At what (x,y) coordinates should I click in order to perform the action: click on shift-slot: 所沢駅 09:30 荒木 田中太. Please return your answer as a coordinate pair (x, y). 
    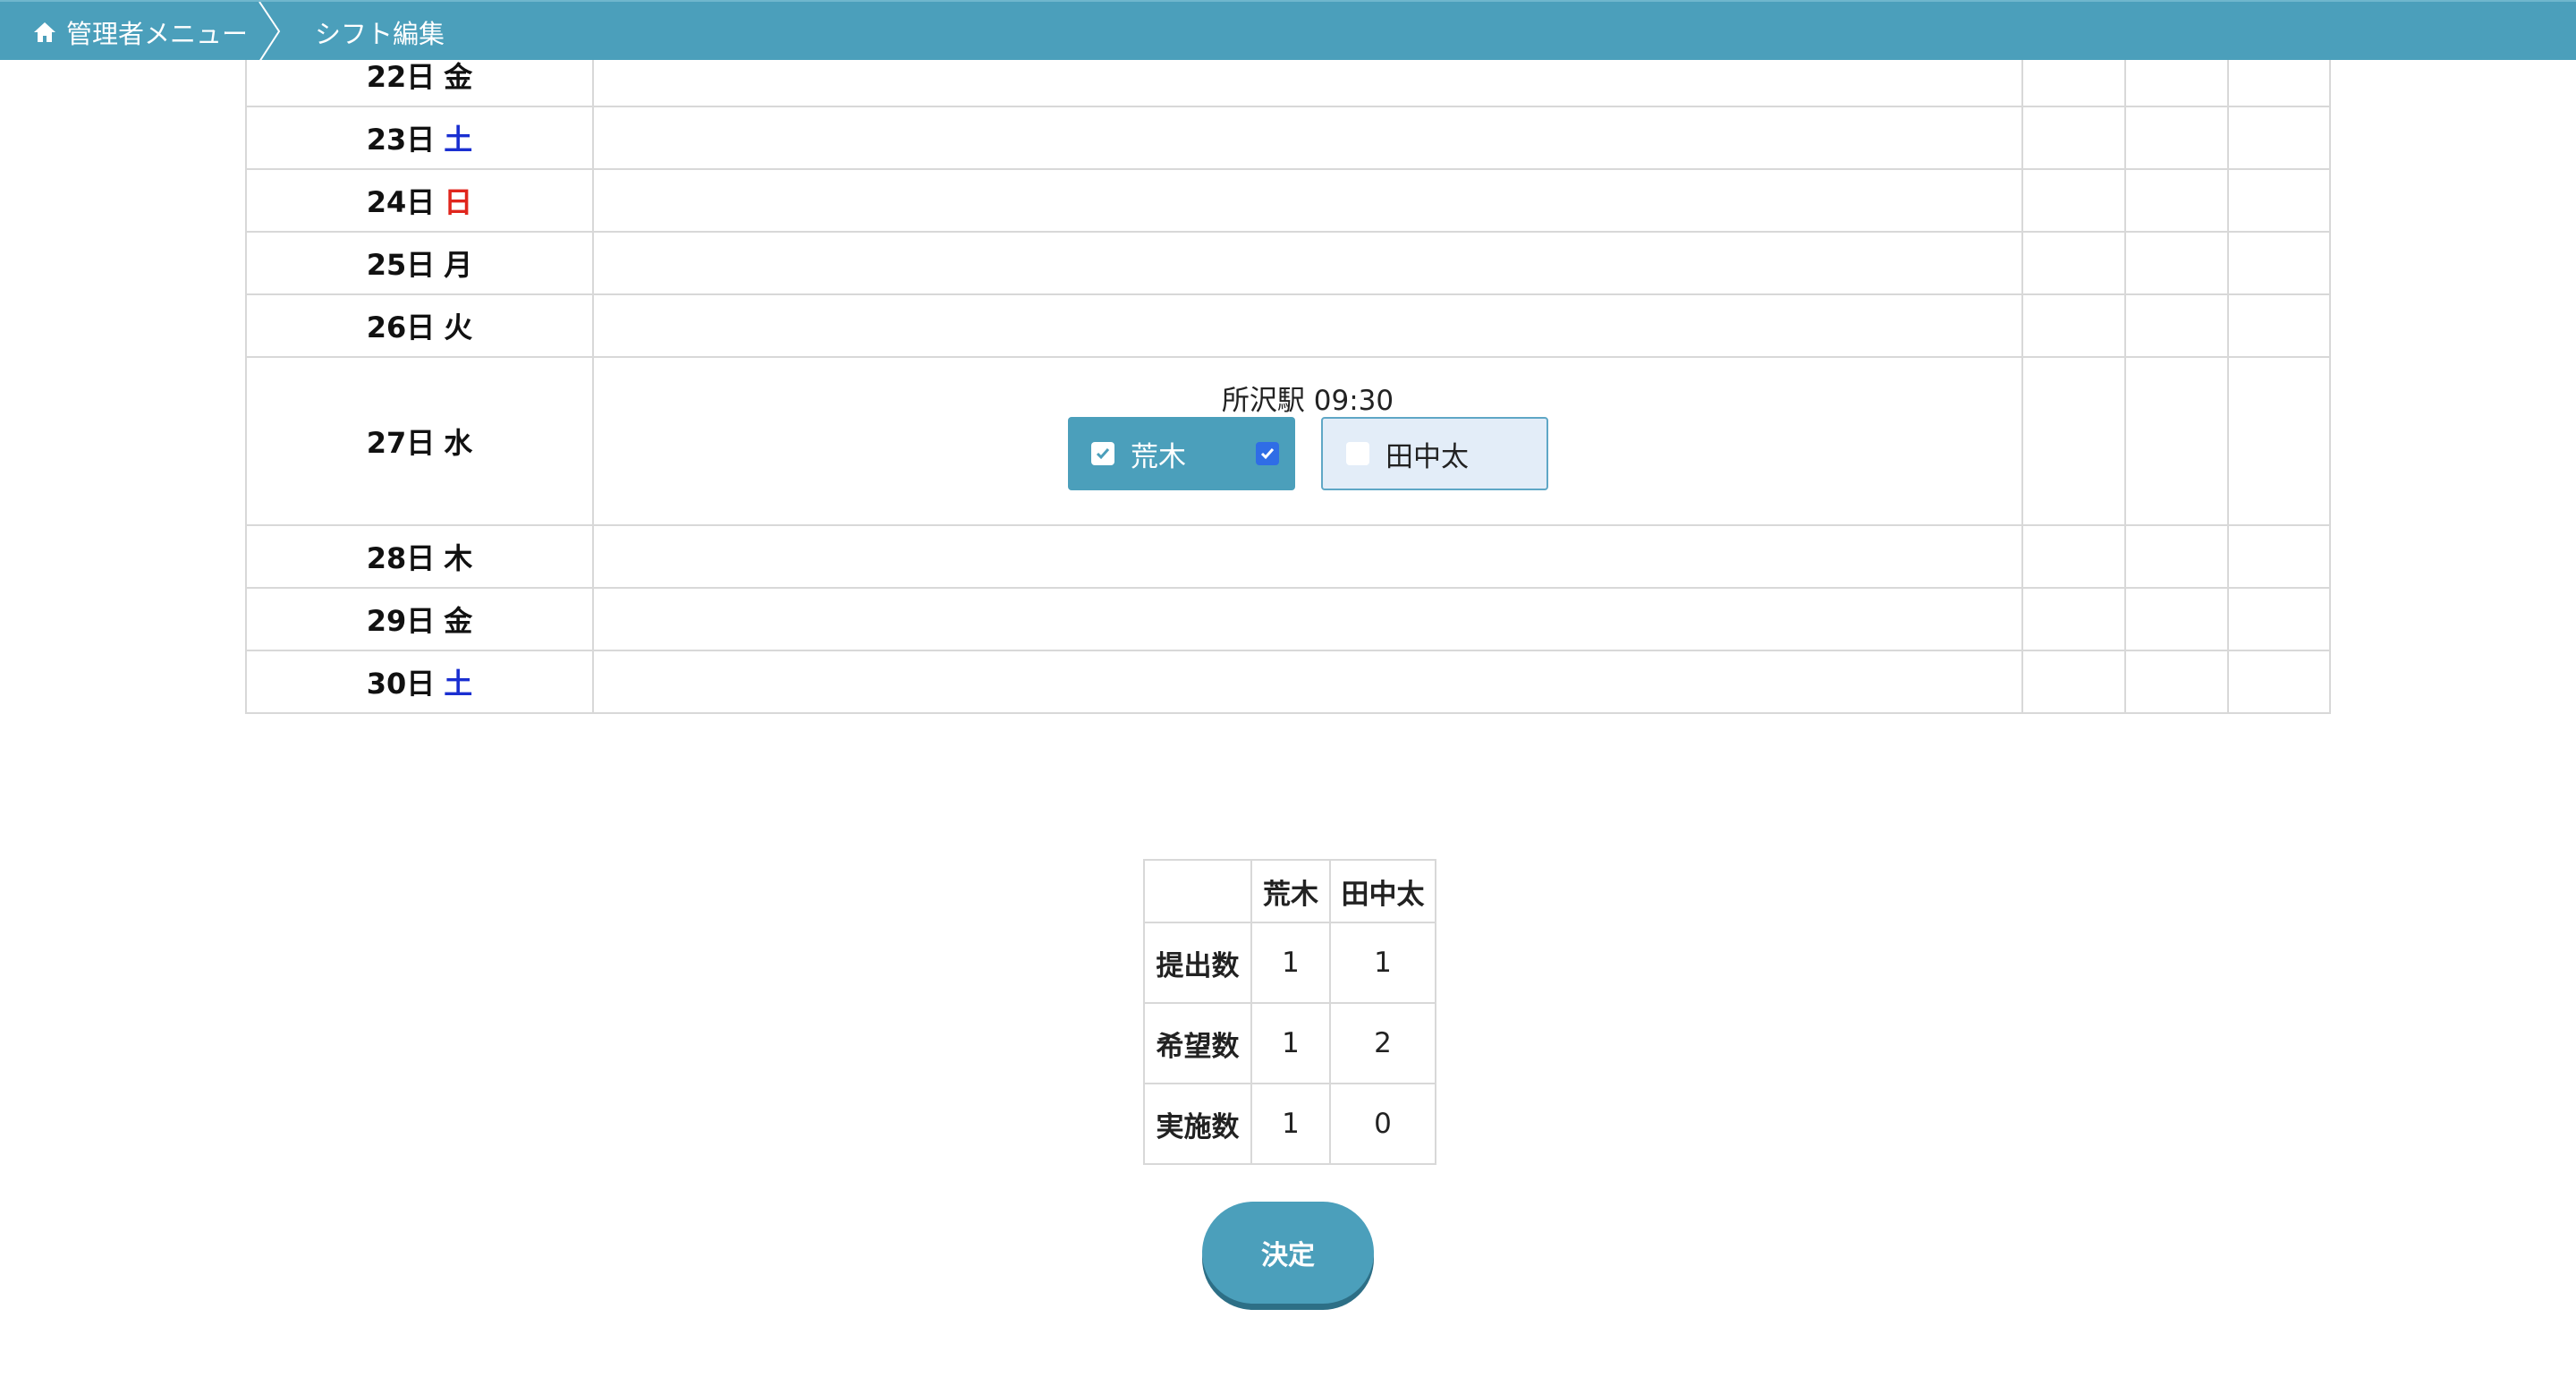
    Looking at the image, I should click on (1307, 441).